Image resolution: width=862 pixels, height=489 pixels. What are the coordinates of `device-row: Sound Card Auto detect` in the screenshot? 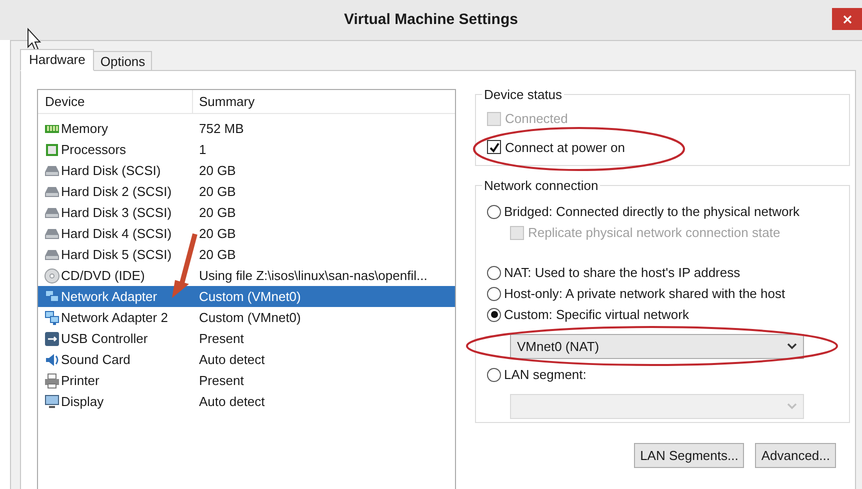 It's located at (246, 359).